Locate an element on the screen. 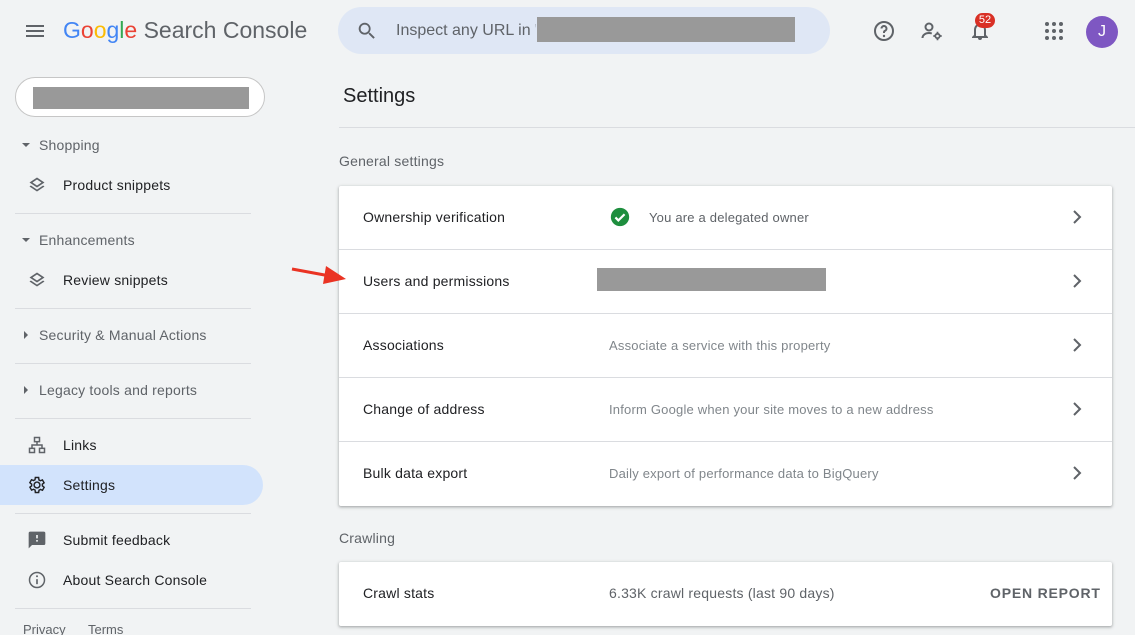 This screenshot has height=635, width=1135. section-label: Enhancements is located at coordinates (87, 240).